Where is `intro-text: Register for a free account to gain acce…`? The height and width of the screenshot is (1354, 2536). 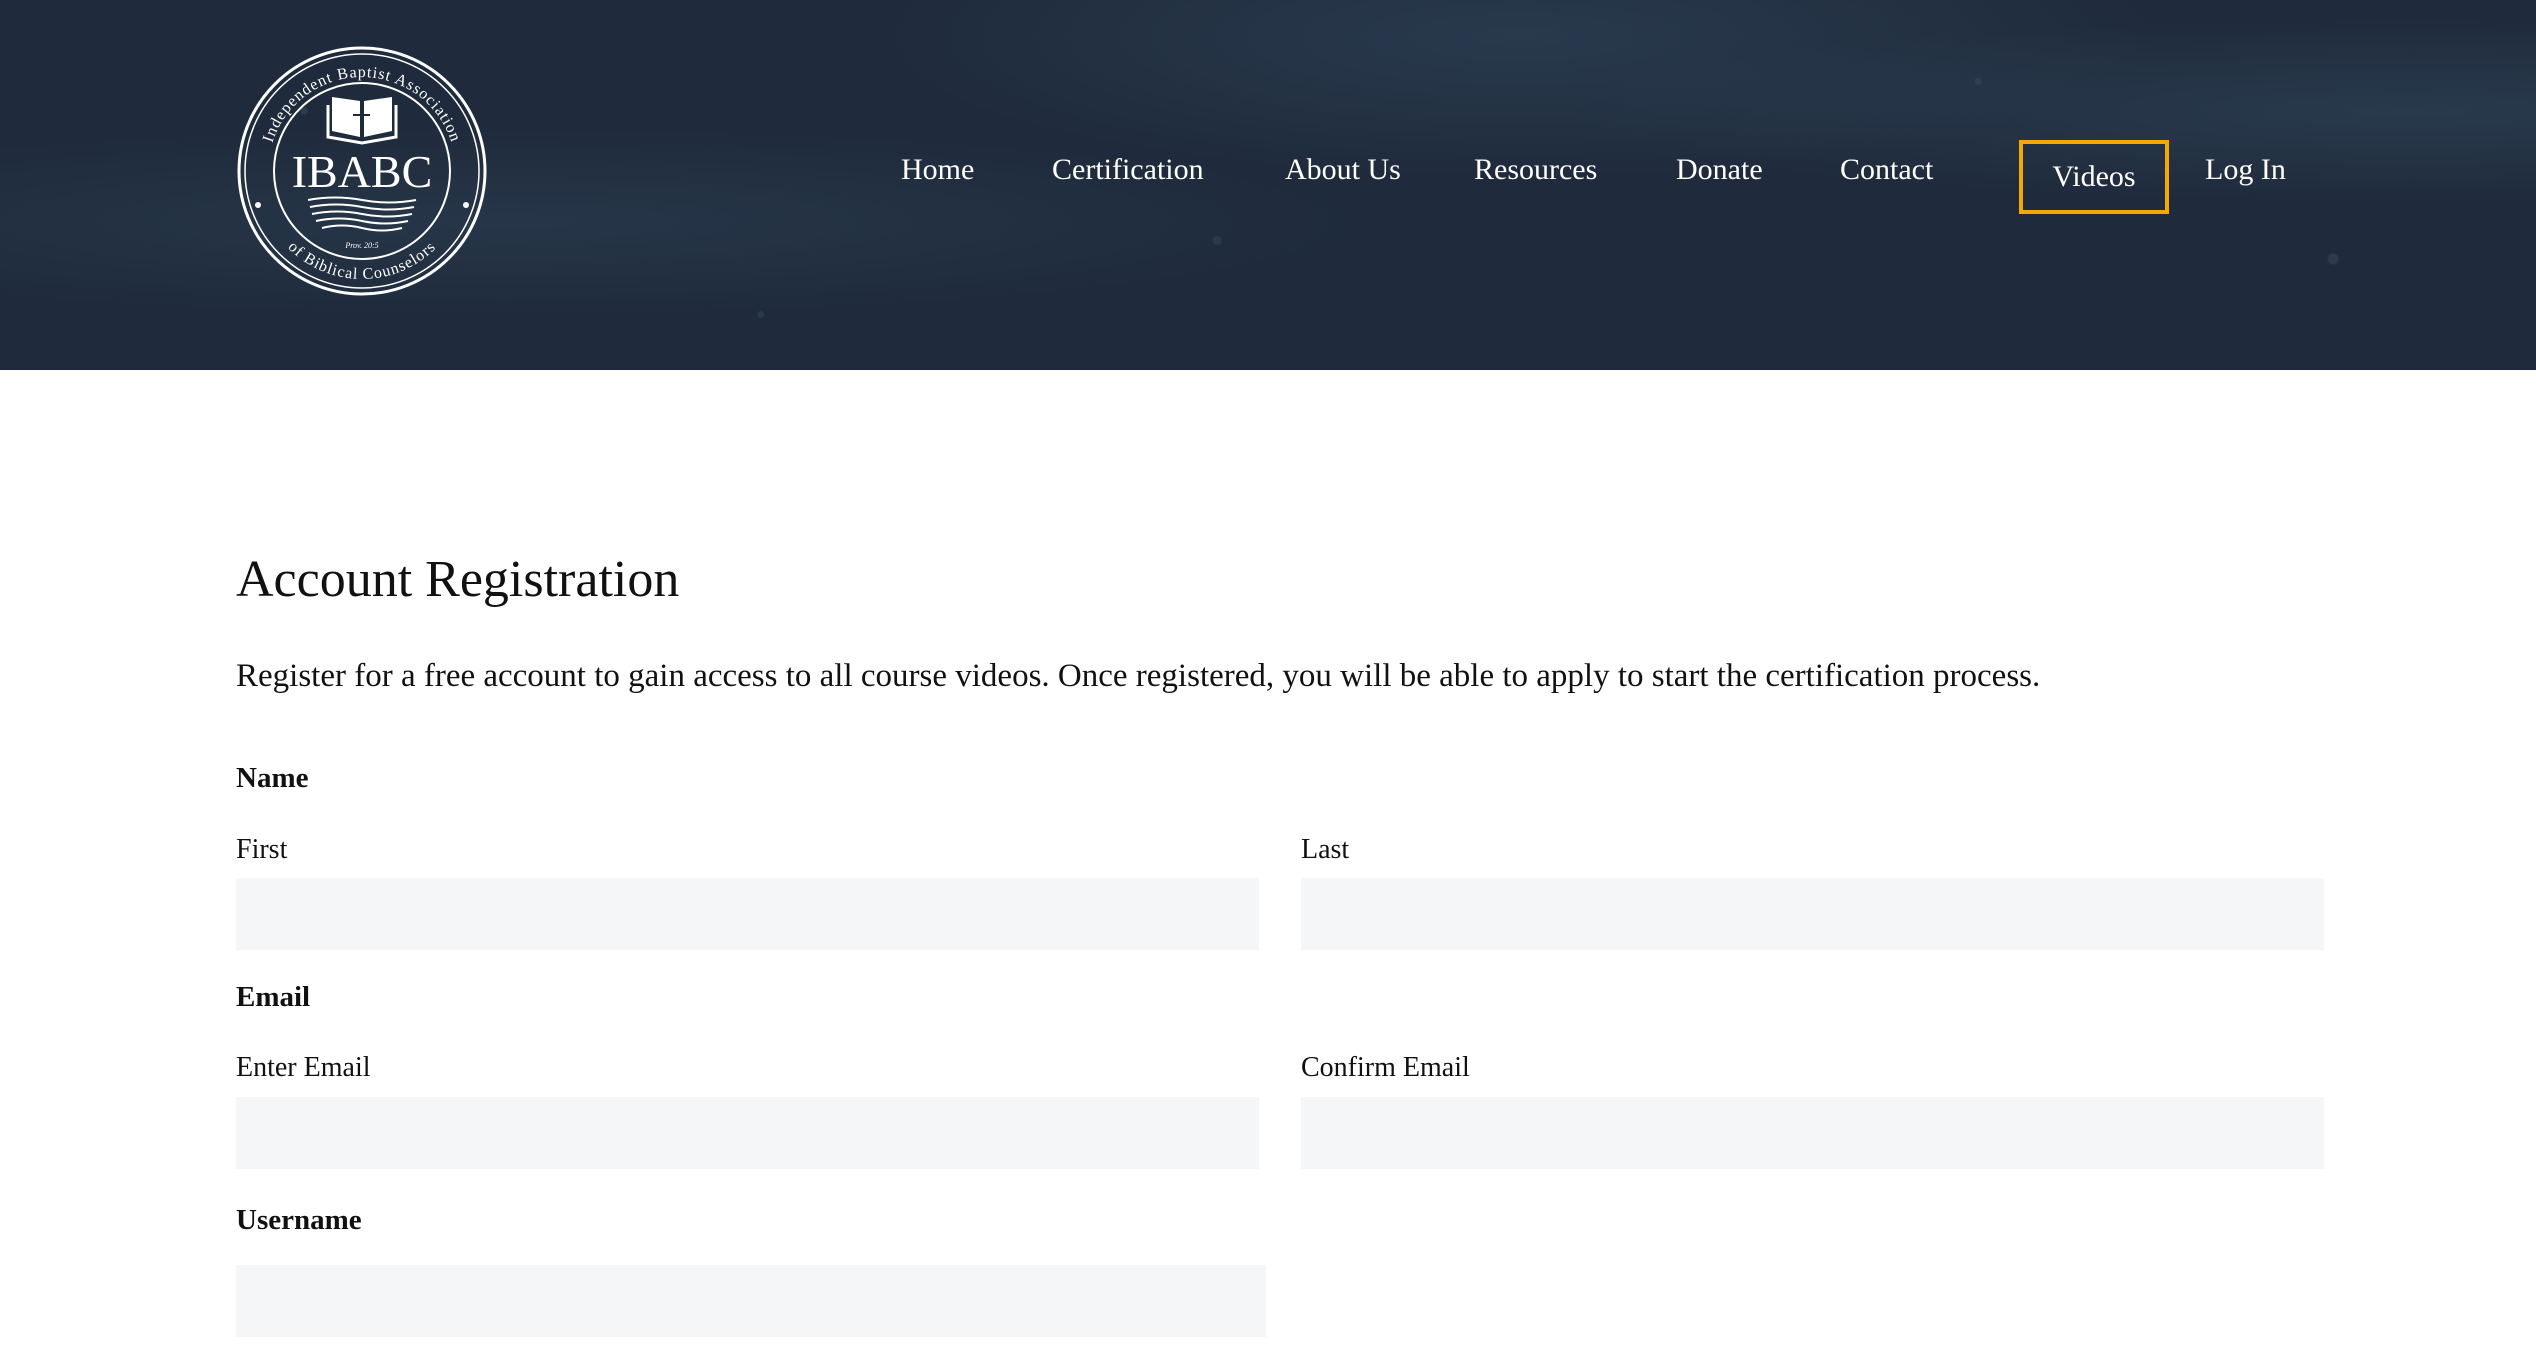 intro-text: Register for a free account to gain acce… is located at coordinates (1138, 676).